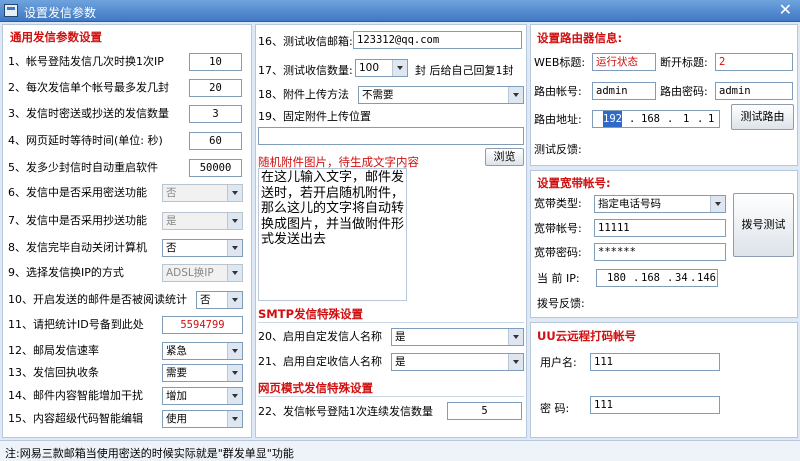 The height and width of the screenshot is (461, 800). Describe the element at coordinates (56, 37) in the screenshot. I see `general-section-title: 通用发信参数设置` at that location.